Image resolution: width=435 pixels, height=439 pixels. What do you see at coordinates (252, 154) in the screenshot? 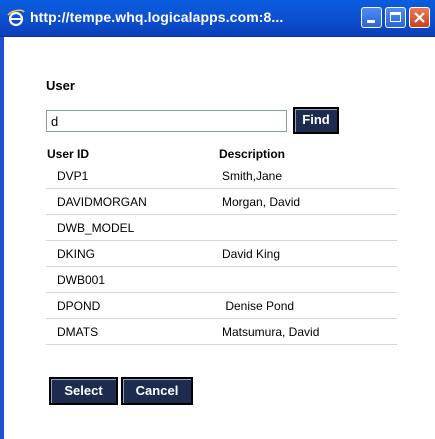
I see `column-header-description: Description` at bounding box center [252, 154].